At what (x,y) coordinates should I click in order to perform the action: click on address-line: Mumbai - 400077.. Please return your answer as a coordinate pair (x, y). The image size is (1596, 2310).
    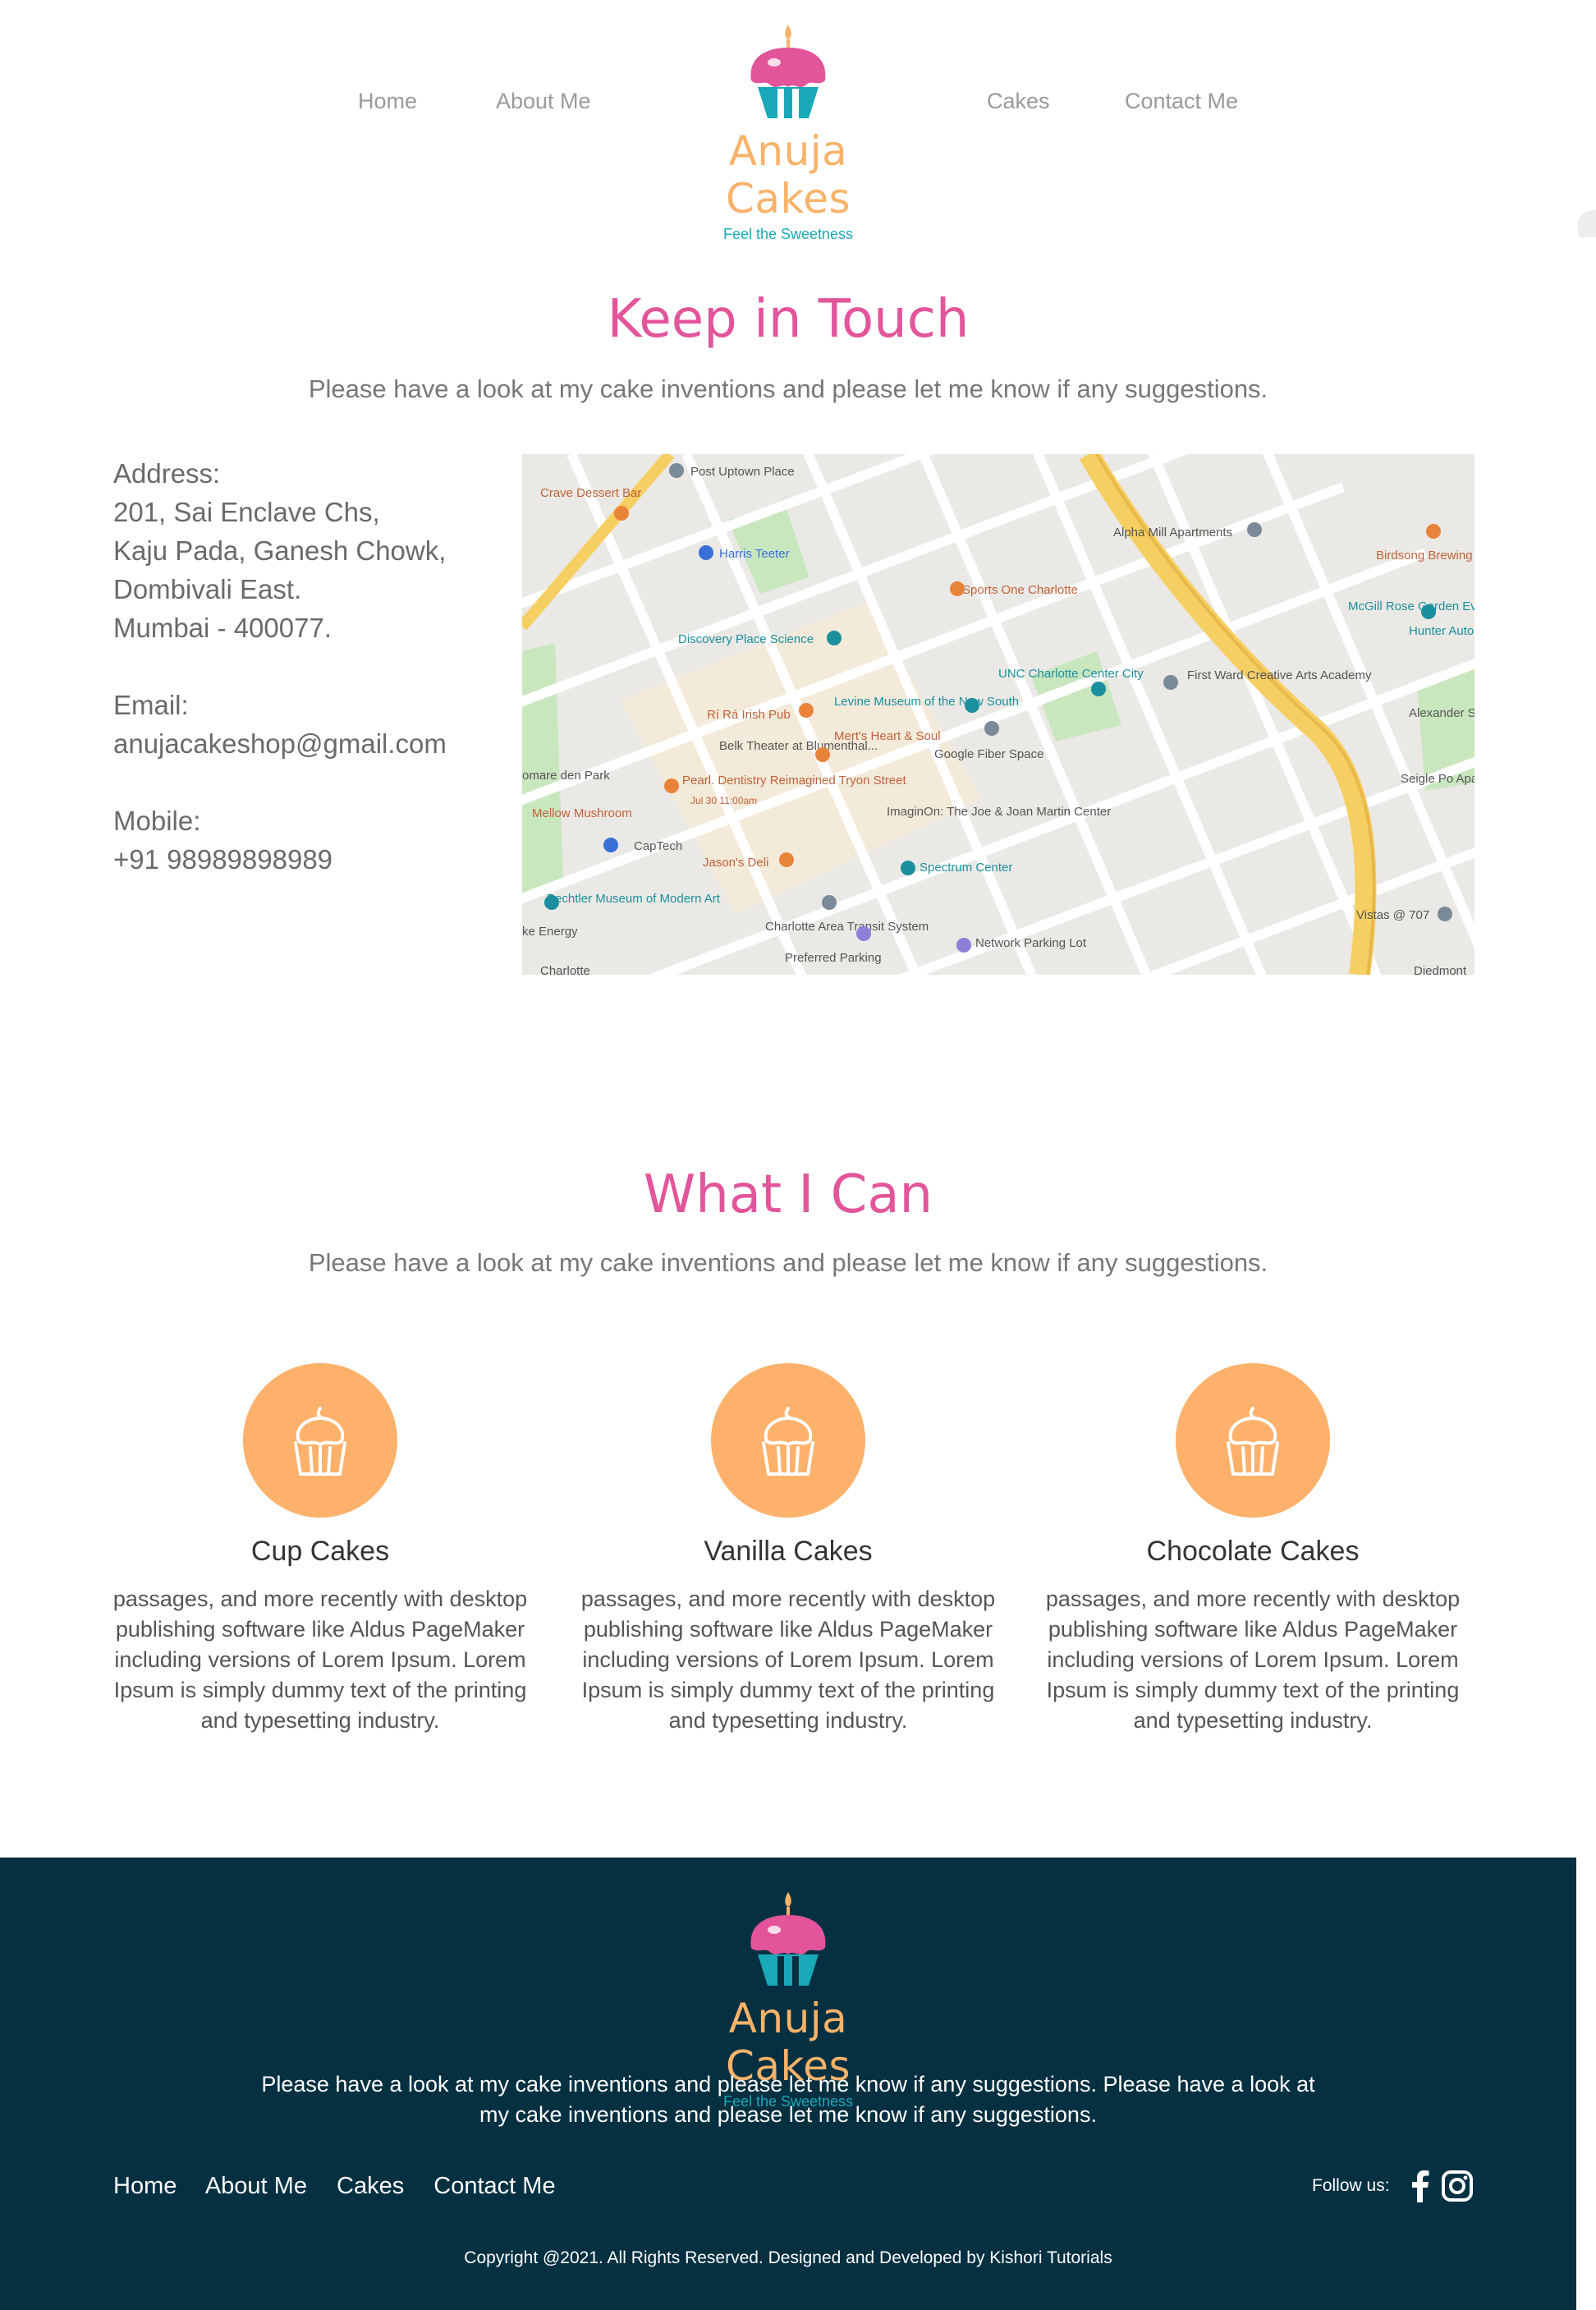
    Looking at the image, I should click on (222, 628).